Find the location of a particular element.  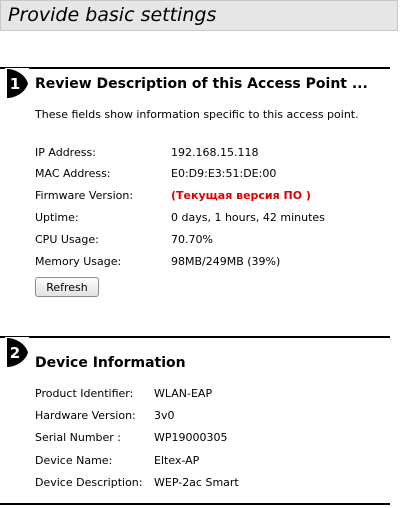

firmware-version-value: (Текущая версия ПО ) is located at coordinates (241, 195).